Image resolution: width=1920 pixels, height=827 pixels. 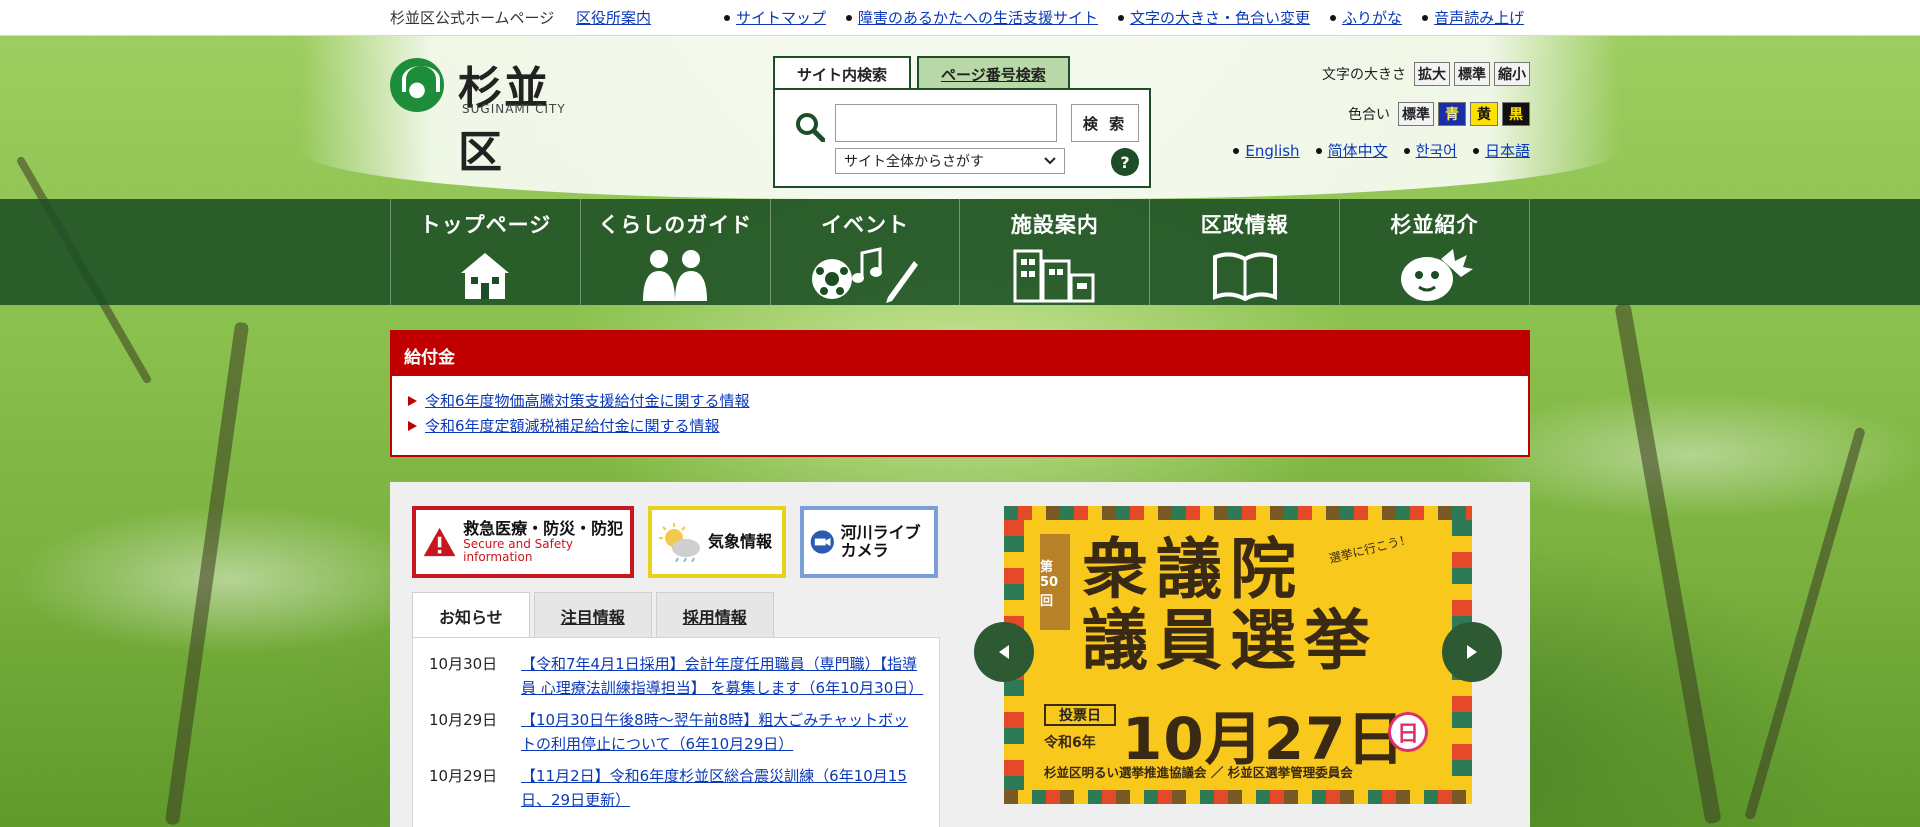 I want to click on text-size-standard-button: 標準, so click(x=1472, y=74).